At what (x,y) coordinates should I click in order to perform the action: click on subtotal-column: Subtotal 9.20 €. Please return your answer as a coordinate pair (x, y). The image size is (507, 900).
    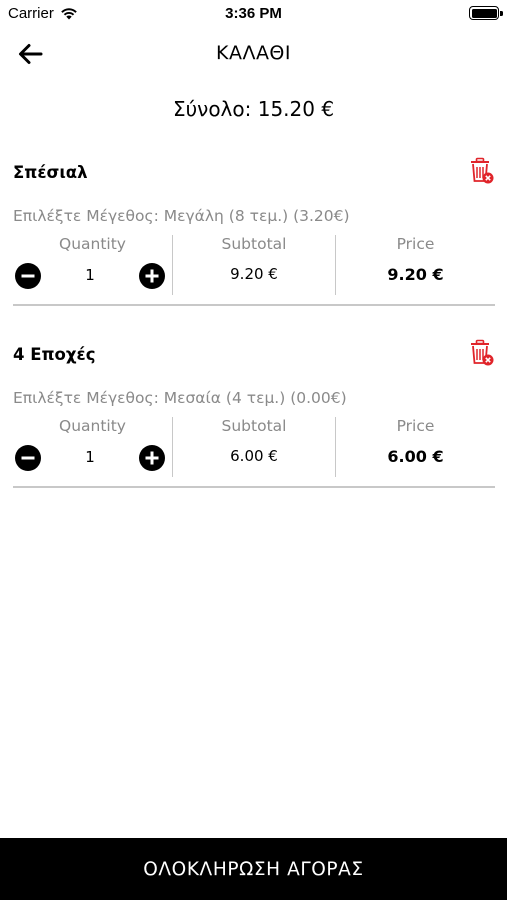
    Looking at the image, I should click on (253, 265).